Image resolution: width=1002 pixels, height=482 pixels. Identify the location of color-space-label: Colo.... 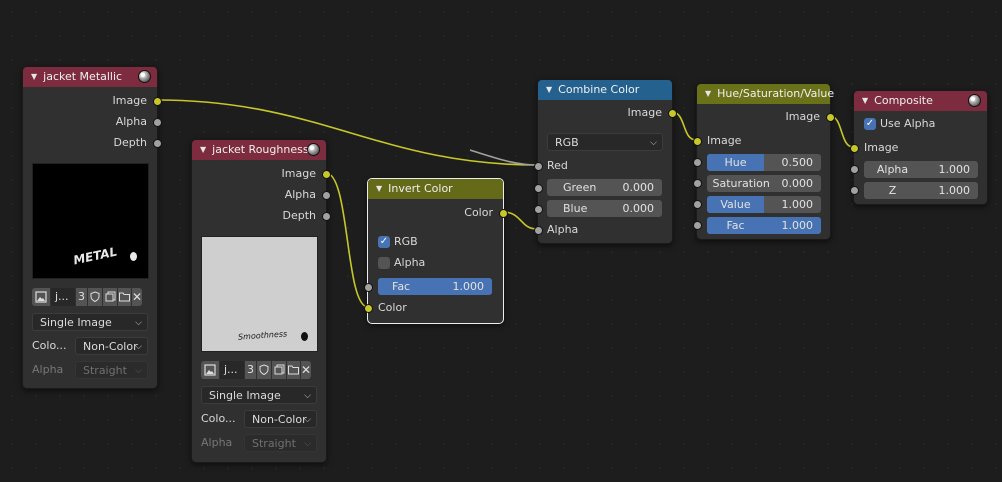
(49, 345).